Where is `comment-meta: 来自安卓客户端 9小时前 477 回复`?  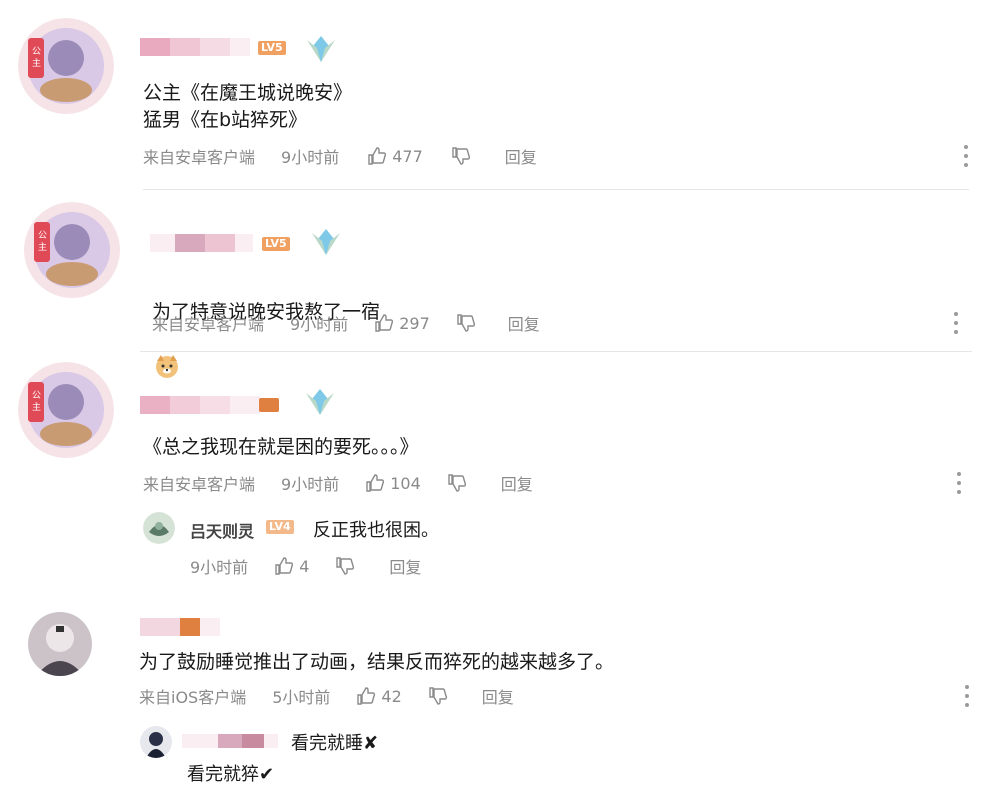
comment-meta: 来自安卓客户端 9小时前 477 回复 is located at coordinates (340, 156).